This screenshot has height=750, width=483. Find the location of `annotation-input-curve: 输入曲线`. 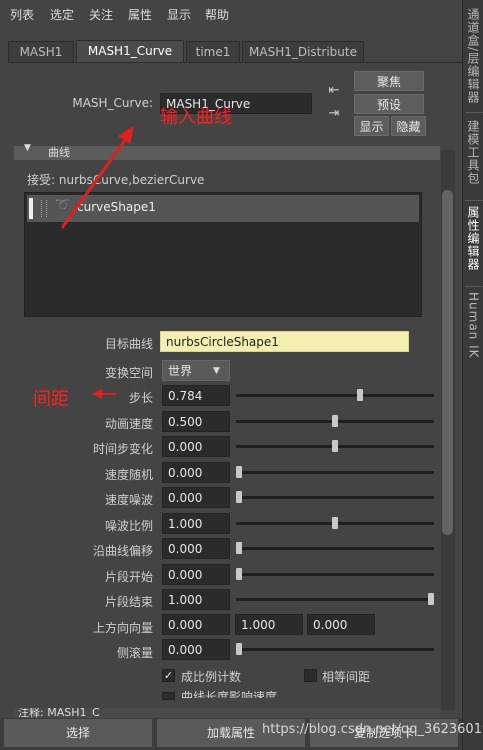

annotation-input-curve: 输入曲线 is located at coordinates (196, 117).